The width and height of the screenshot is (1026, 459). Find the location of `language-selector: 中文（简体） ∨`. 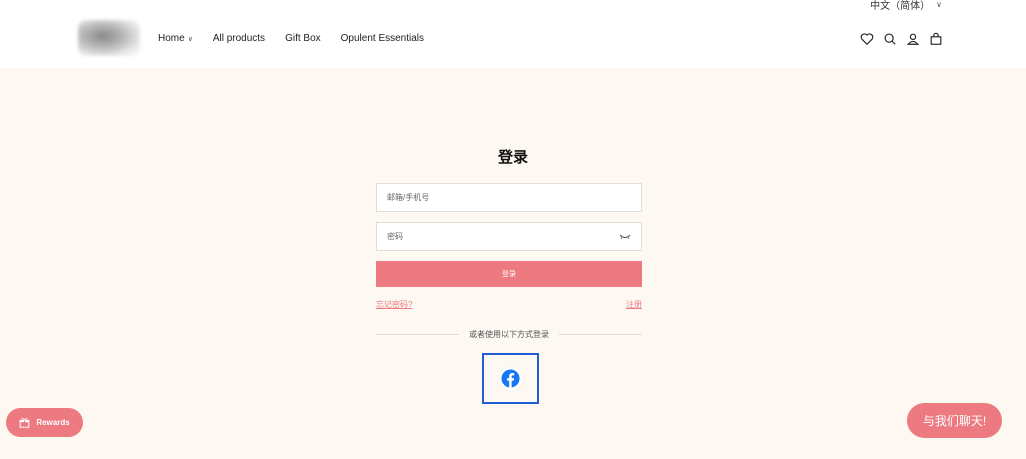

language-selector: 中文（简体） ∨ is located at coordinates (906, 6).